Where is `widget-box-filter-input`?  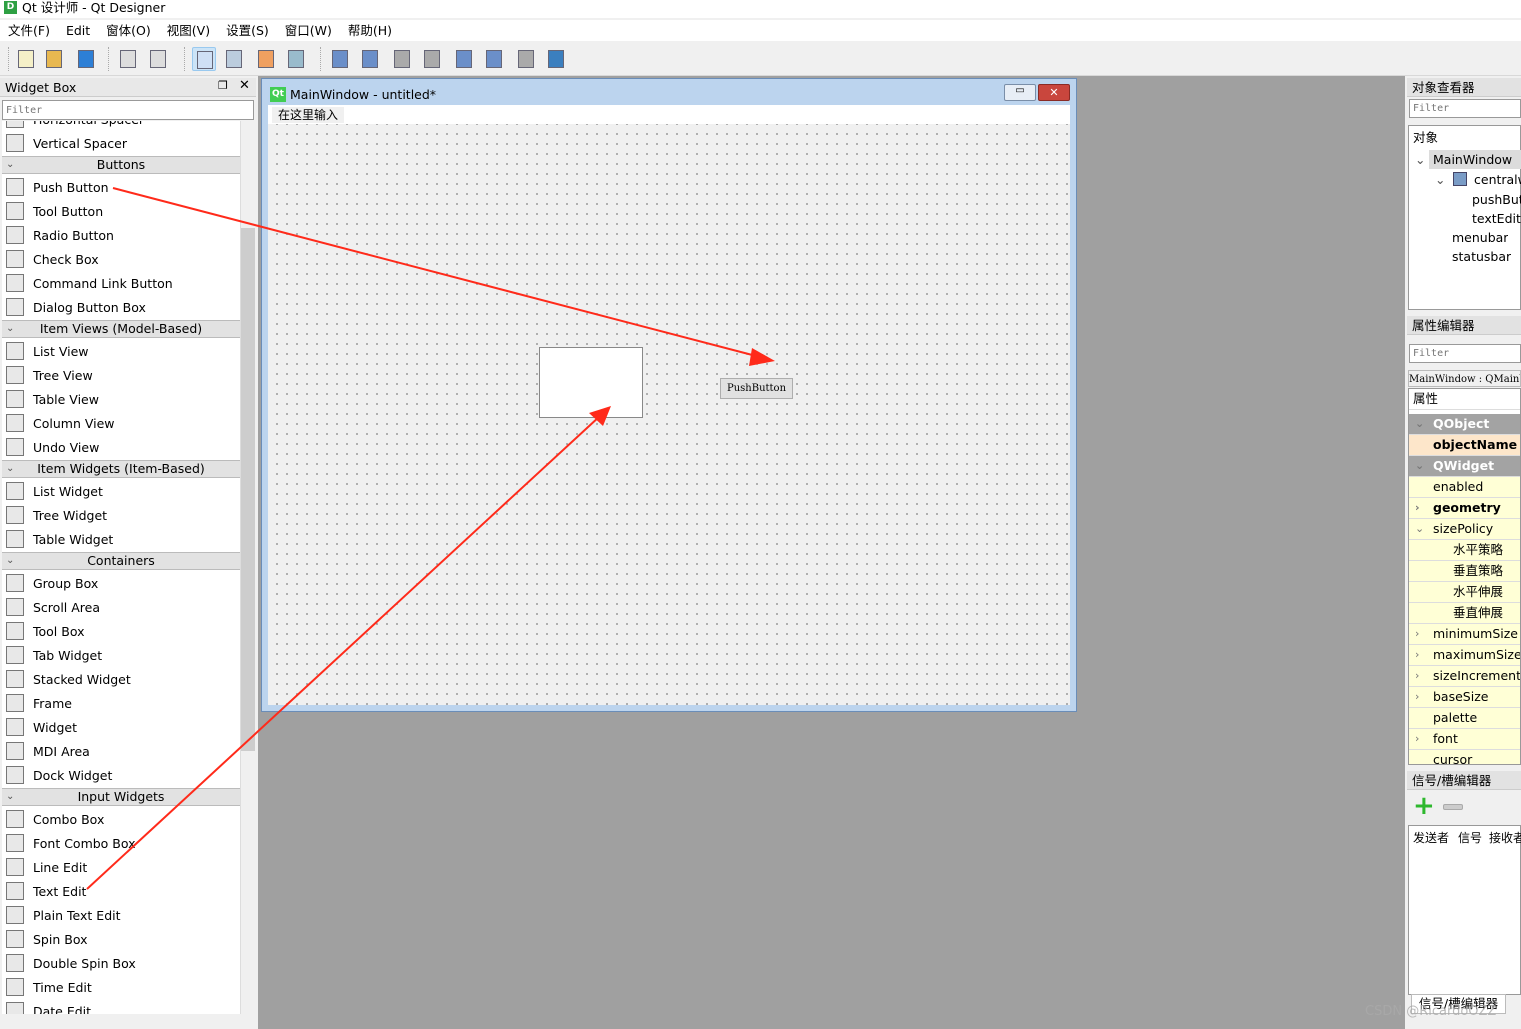 widget-box-filter-input is located at coordinates (128, 110).